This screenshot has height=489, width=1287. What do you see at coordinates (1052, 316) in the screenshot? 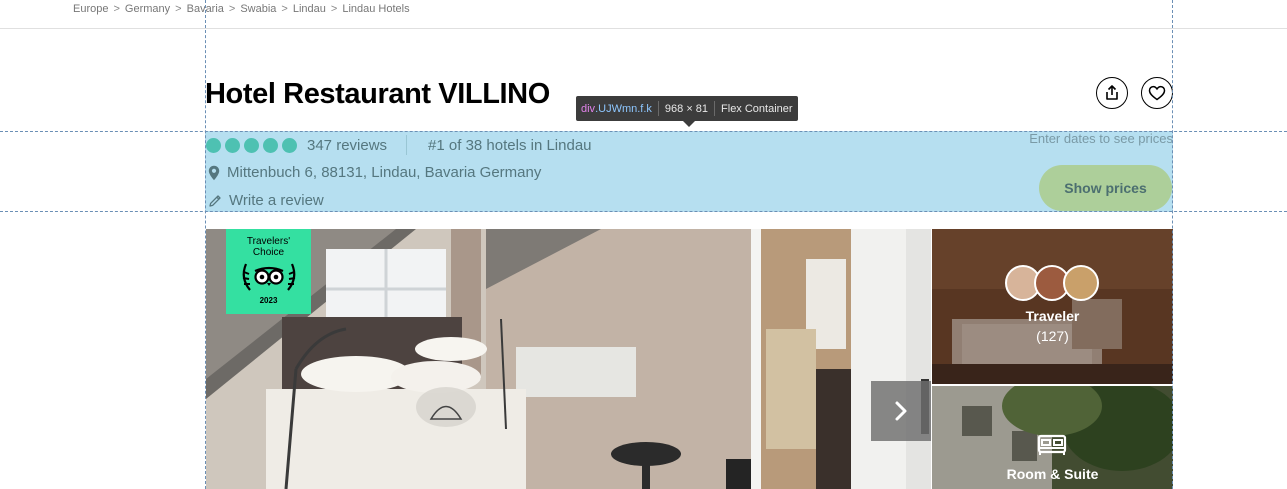
I see `traveler-label: Traveler` at bounding box center [1052, 316].